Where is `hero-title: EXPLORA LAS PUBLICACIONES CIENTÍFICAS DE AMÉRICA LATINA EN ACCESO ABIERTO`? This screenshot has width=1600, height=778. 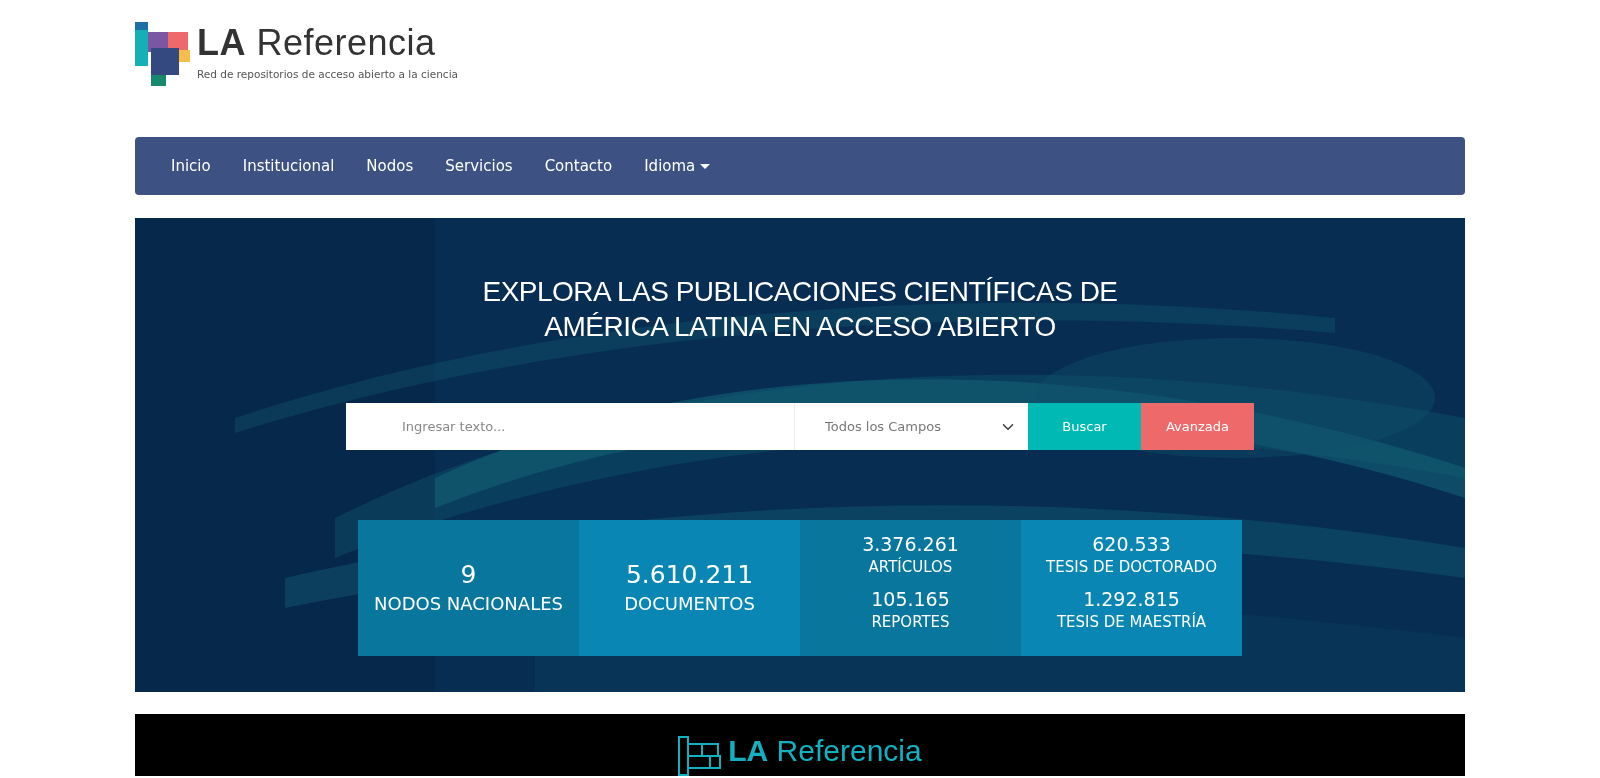 hero-title: EXPLORA LAS PUBLICACIONES CIENTÍFICAS DE AMÉRICA LATINA EN ACCESO ABIERTO is located at coordinates (800, 309).